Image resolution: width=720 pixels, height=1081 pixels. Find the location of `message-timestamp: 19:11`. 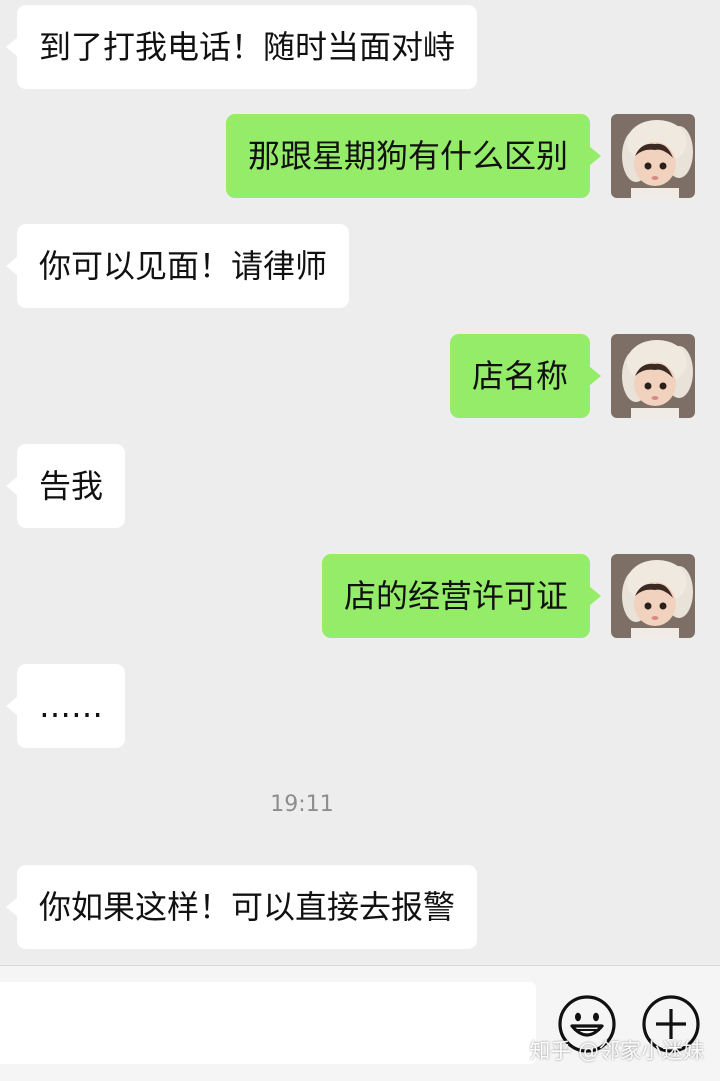

message-timestamp: 19:11 is located at coordinates (302, 804).